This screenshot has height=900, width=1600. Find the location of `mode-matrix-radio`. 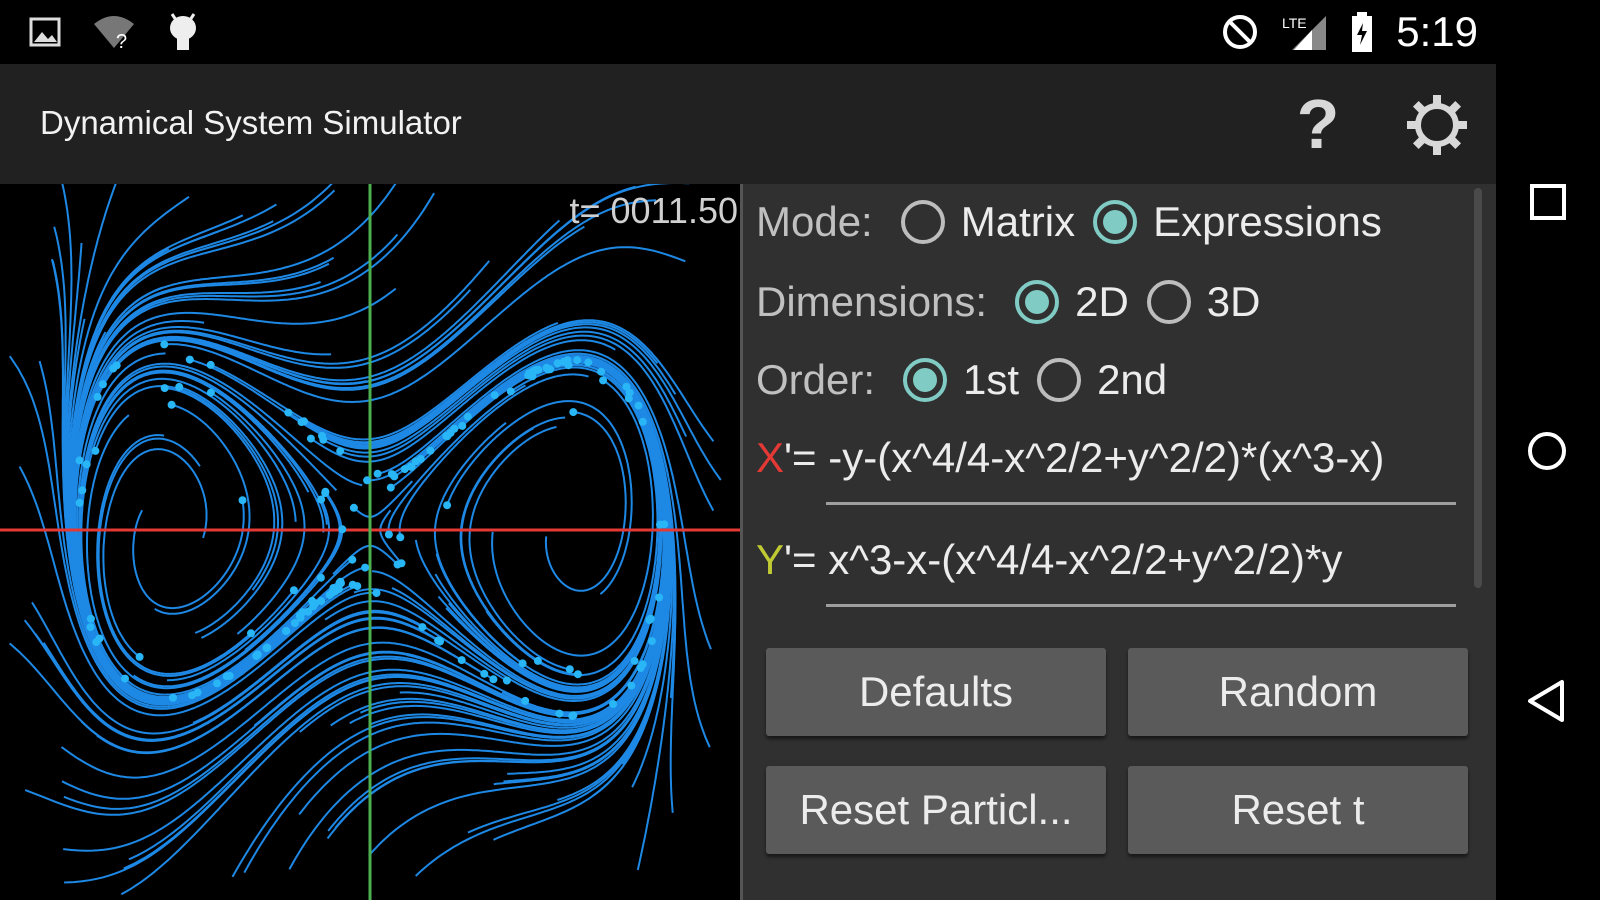

mode-matrix-radio is located at coordinates (922, 222).